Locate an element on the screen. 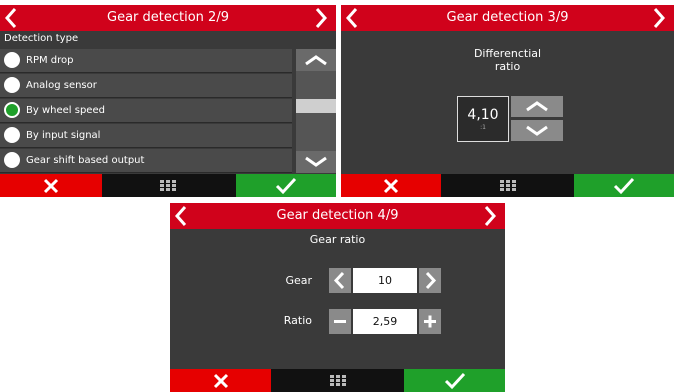  ratio-increment-button is located at coordinates (430, 321).